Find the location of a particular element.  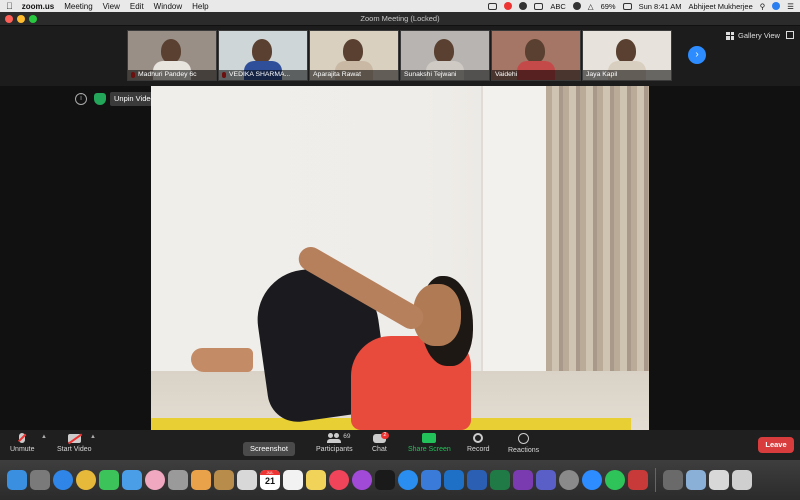

close-window-button is located at coordinates (9, 19).